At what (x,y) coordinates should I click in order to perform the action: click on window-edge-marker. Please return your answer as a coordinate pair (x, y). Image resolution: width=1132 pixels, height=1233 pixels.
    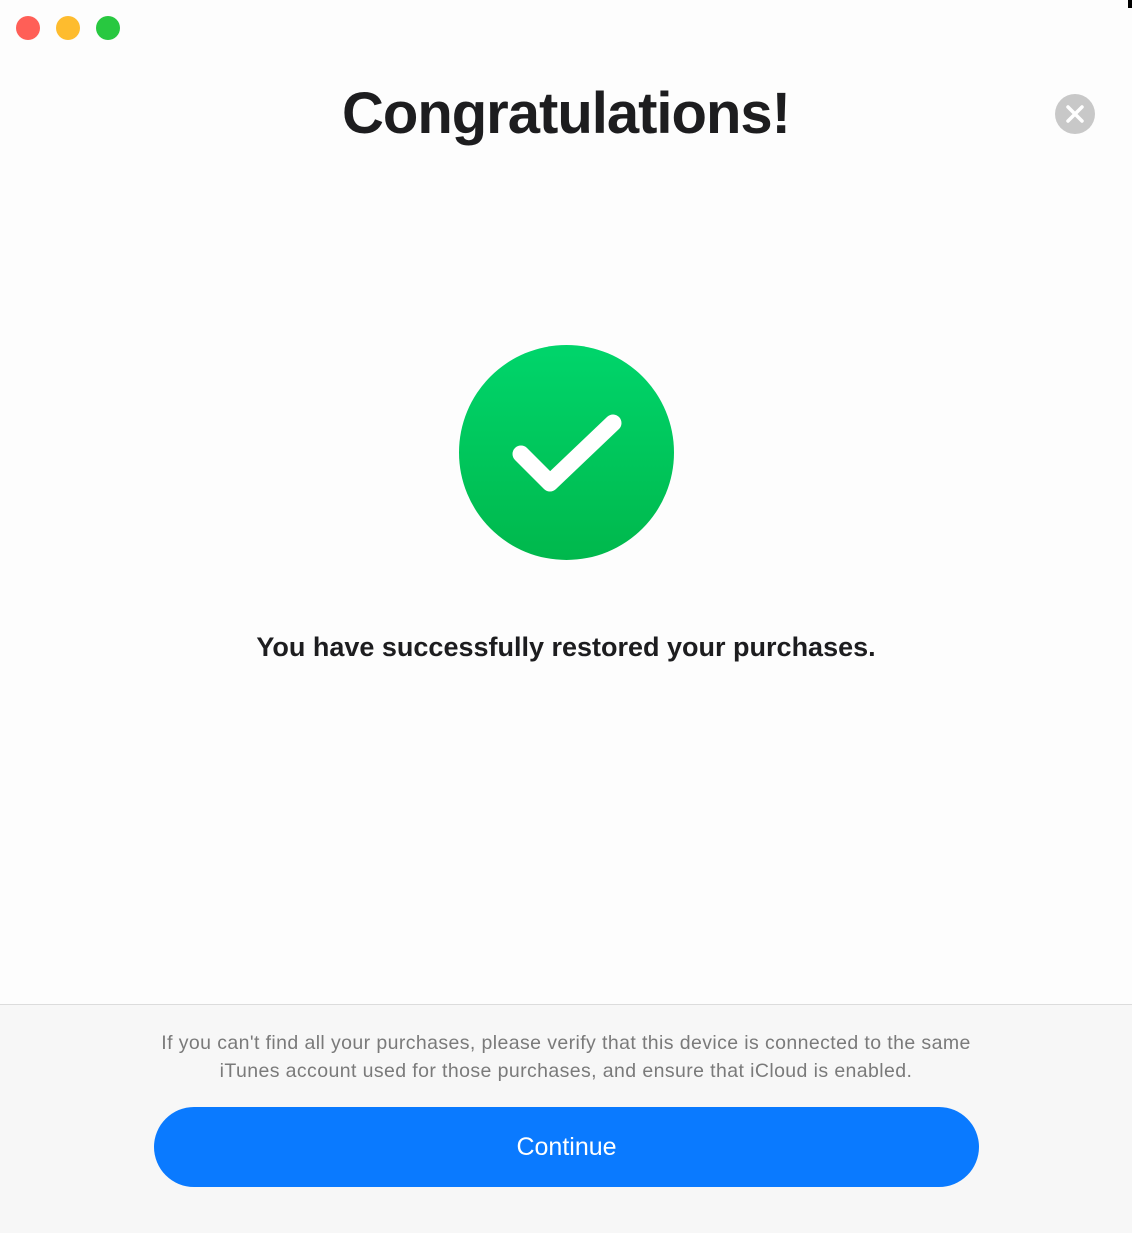
    Looking at the image, I should click on (1130, 4).